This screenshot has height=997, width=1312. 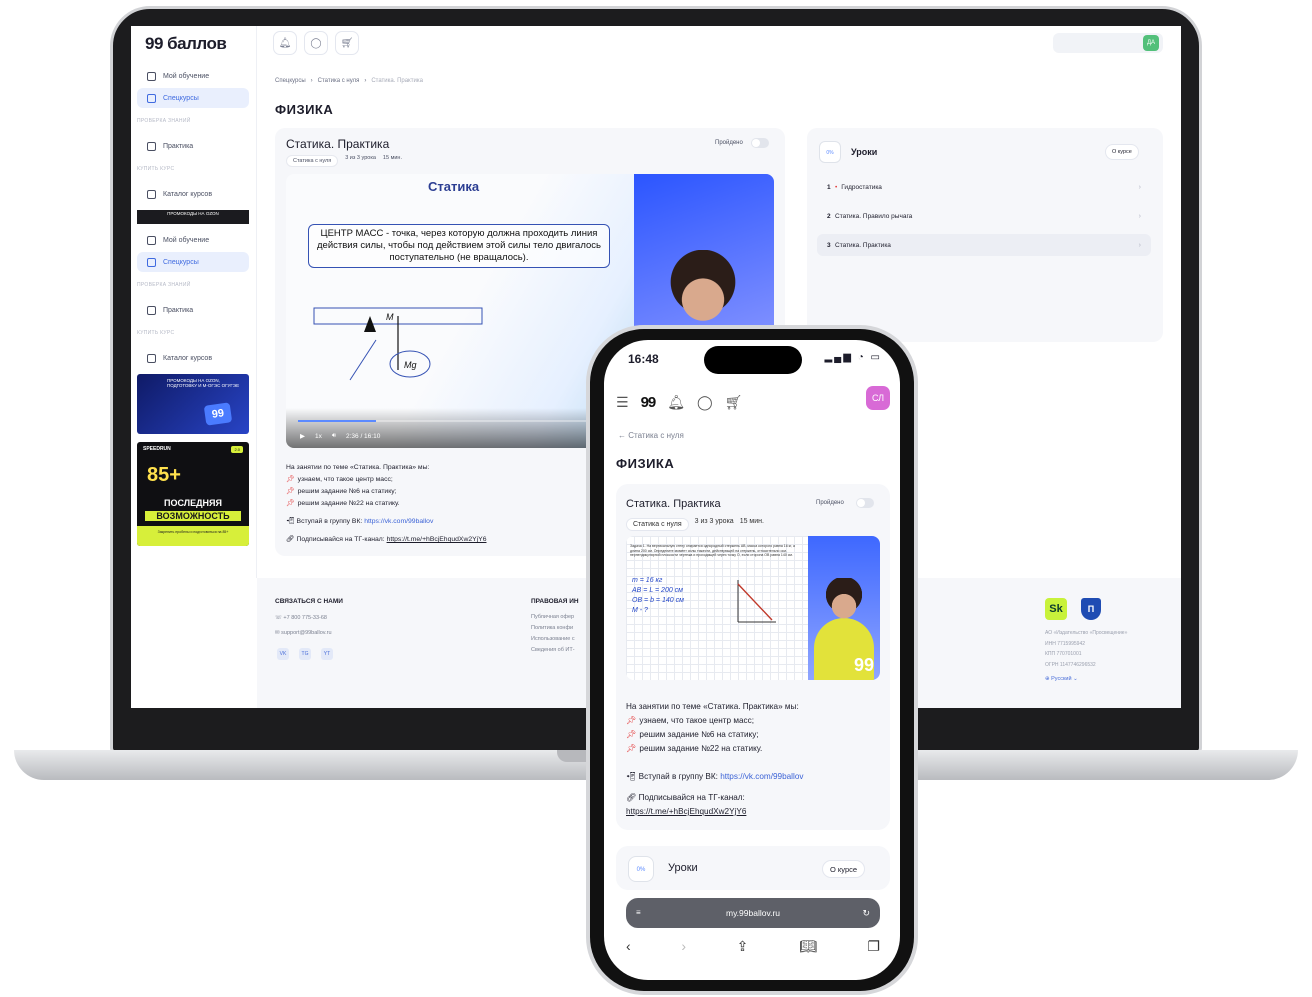 I want to click on footer-legal-link: Публичная офер, so click(x=552, y=617).